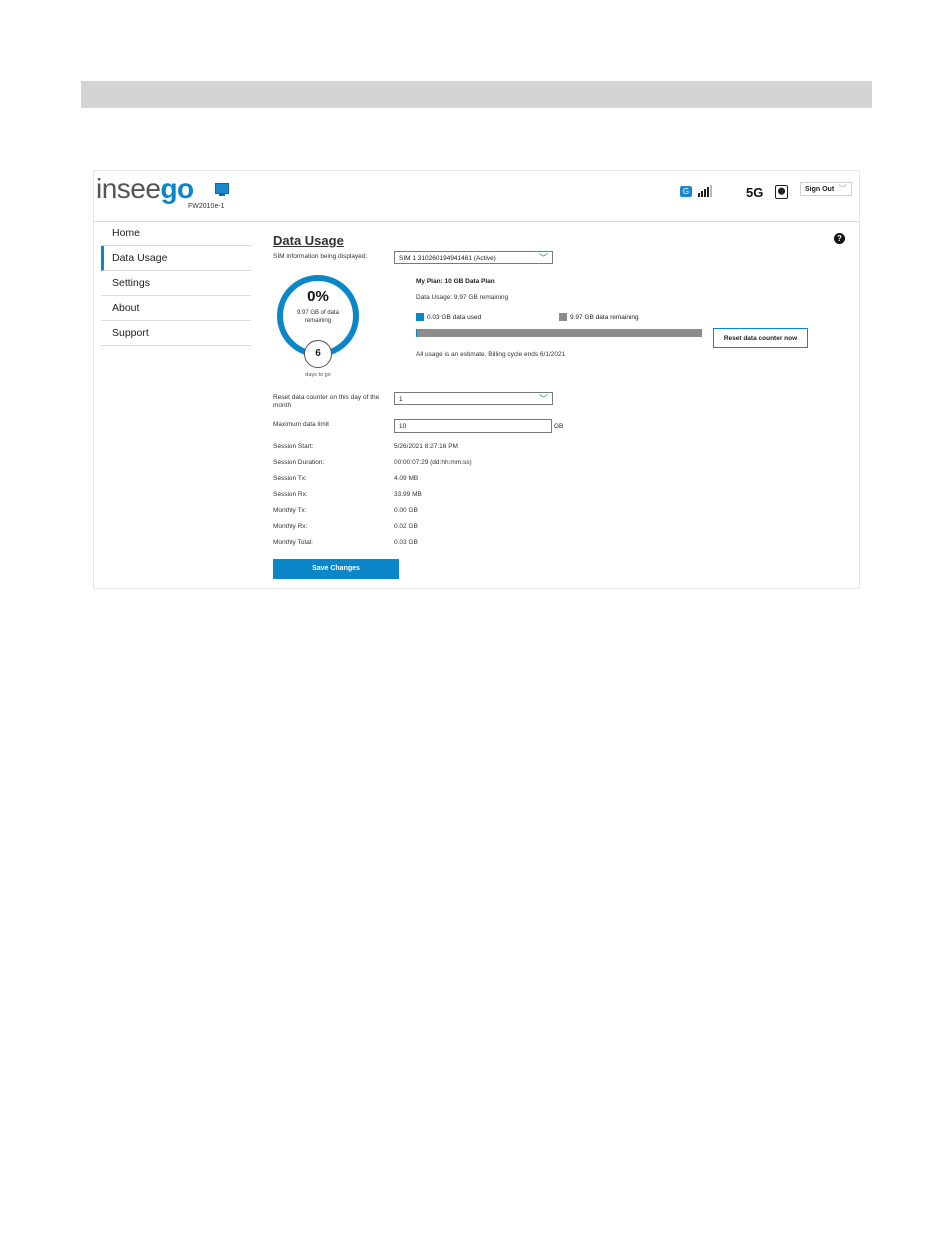  What do you see at coordinates (820, 189) in the screenshot?
I see `sign-out-label: Sign Out` at bounding box center [820, 189].